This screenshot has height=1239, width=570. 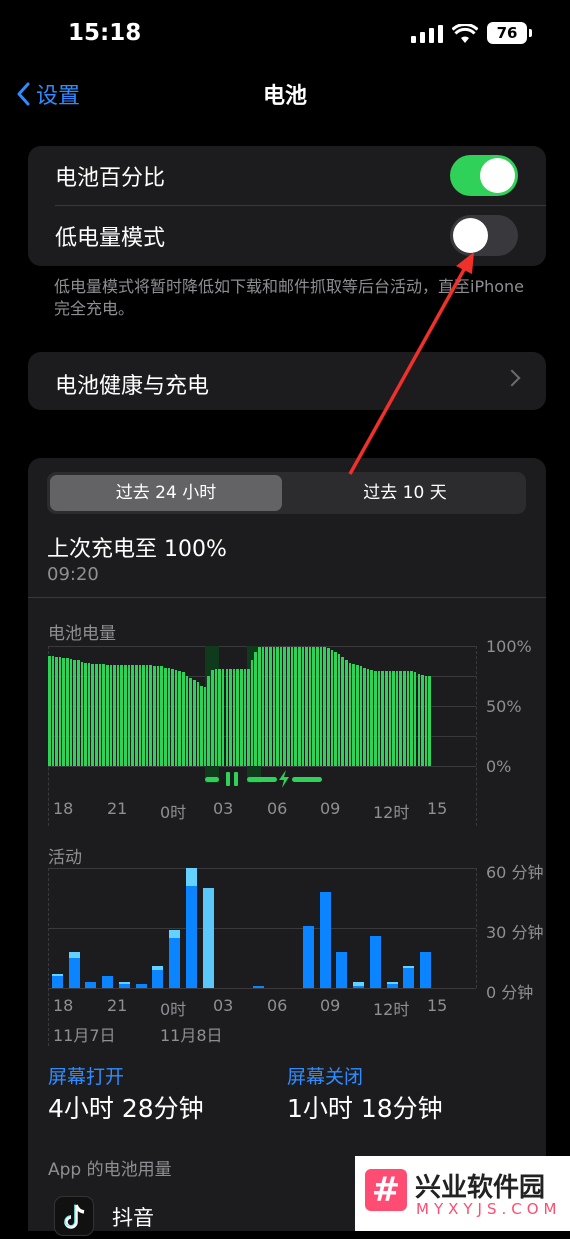 I want to click on app-row: 抖音, so click(x=193, y=1211).